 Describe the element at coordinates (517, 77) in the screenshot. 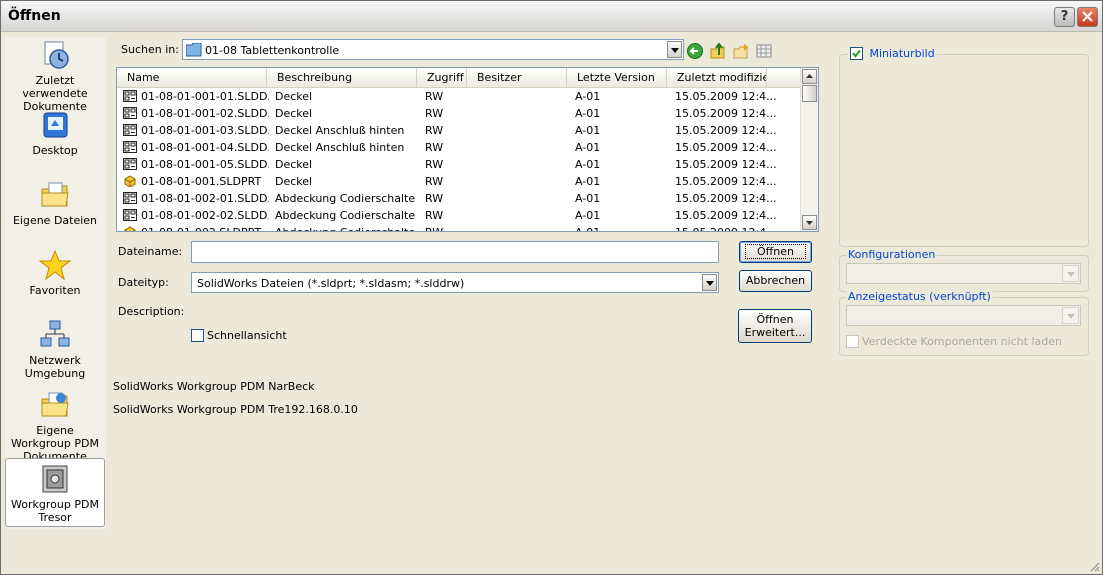

I see `column-header-owner: Besitzer` at that location.